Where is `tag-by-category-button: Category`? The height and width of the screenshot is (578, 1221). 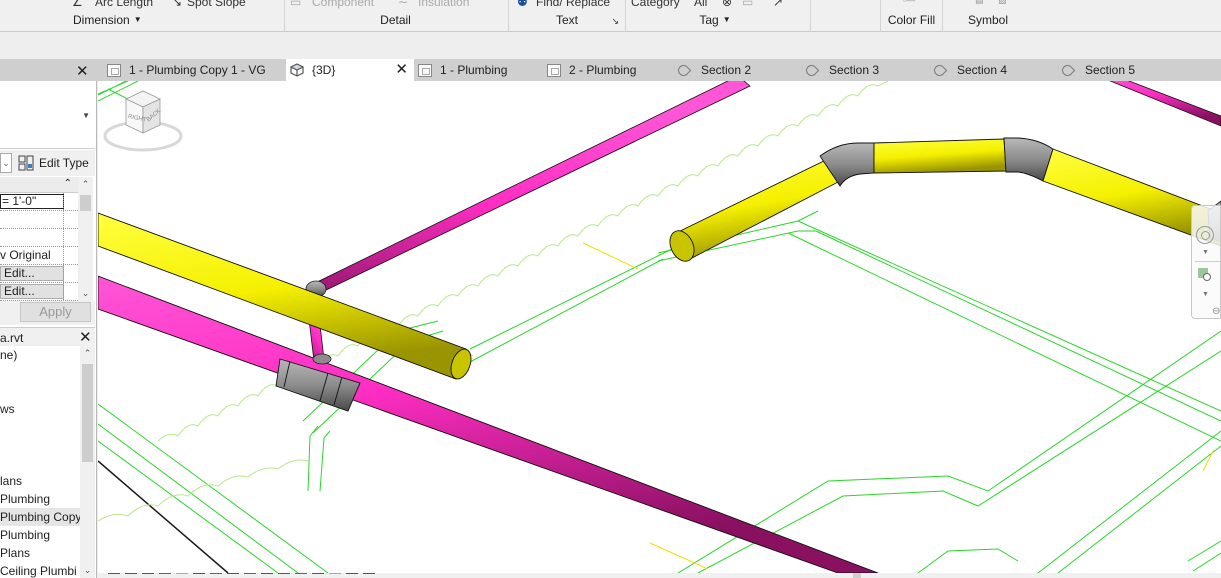 tag-by-category-button: Category is located at coordinates (655, 4).